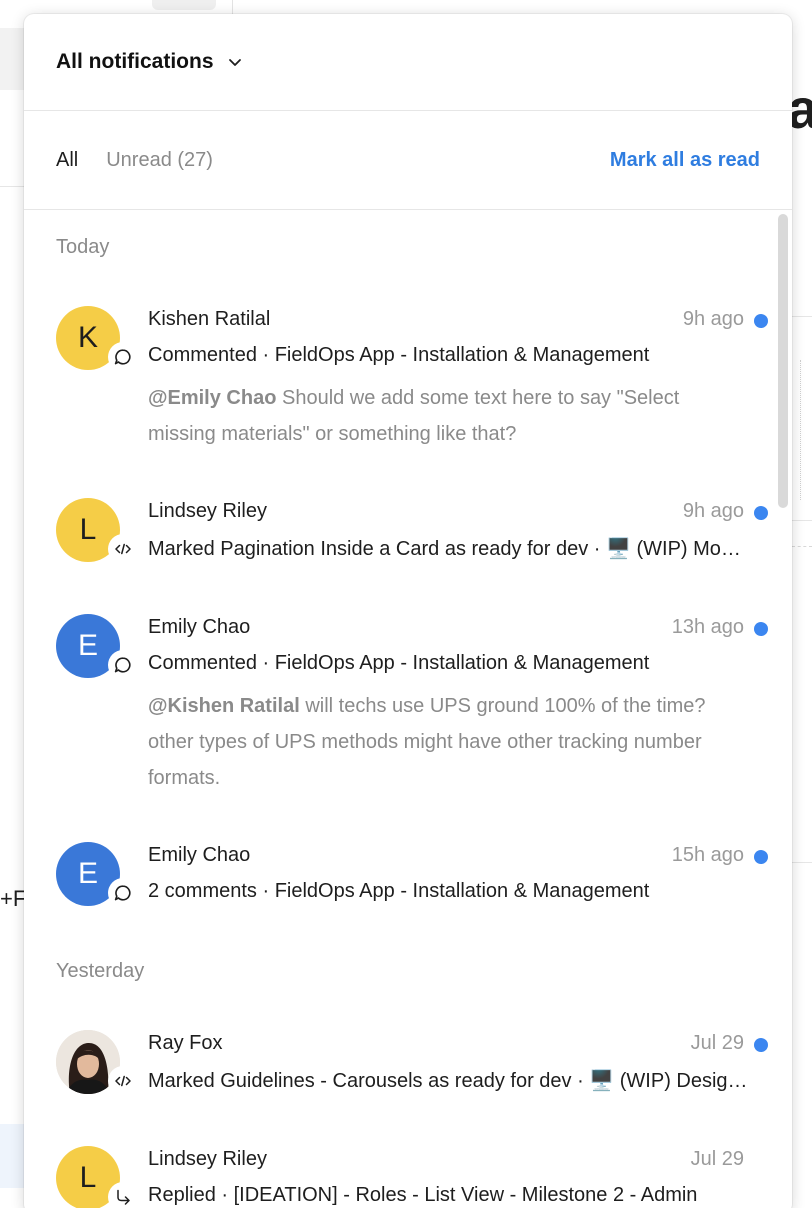 The image size is (812, 1208). What do you see at coordinates (707, 627) in the screenshot?
I see `timestamp: 13h ago` at bounding box center [707, 627].